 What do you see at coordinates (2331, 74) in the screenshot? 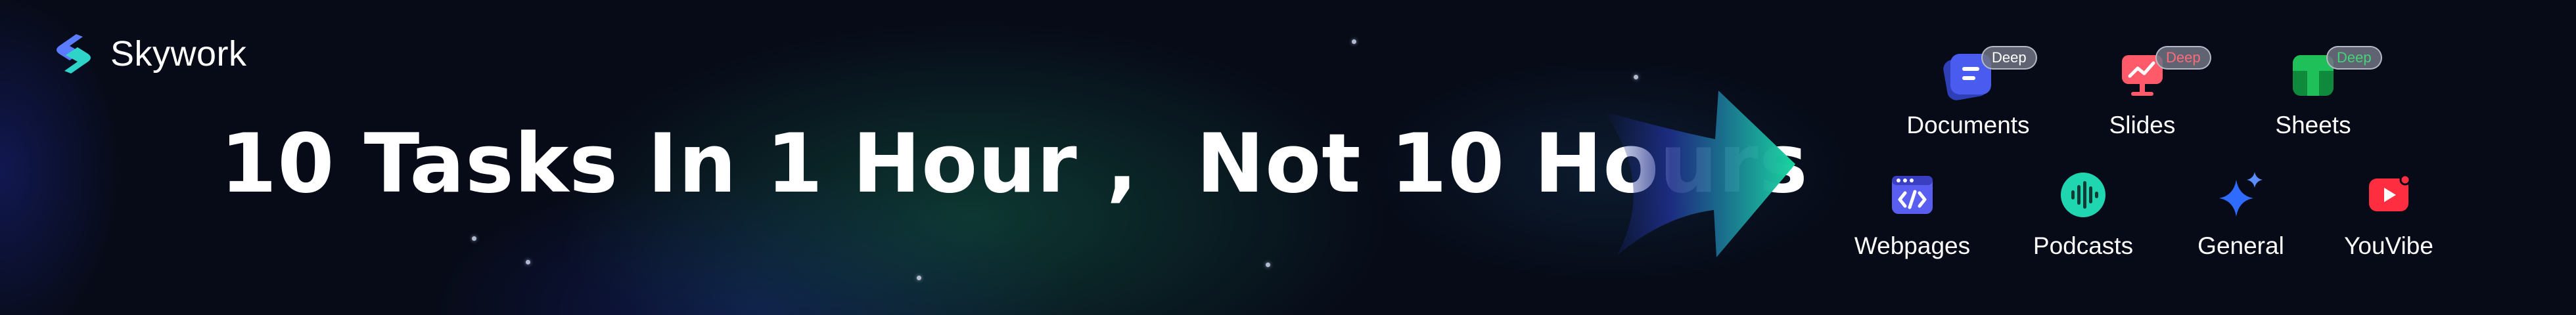
I see `sheets-icon-wrap: Deep` at bounding box center [2331, 74].